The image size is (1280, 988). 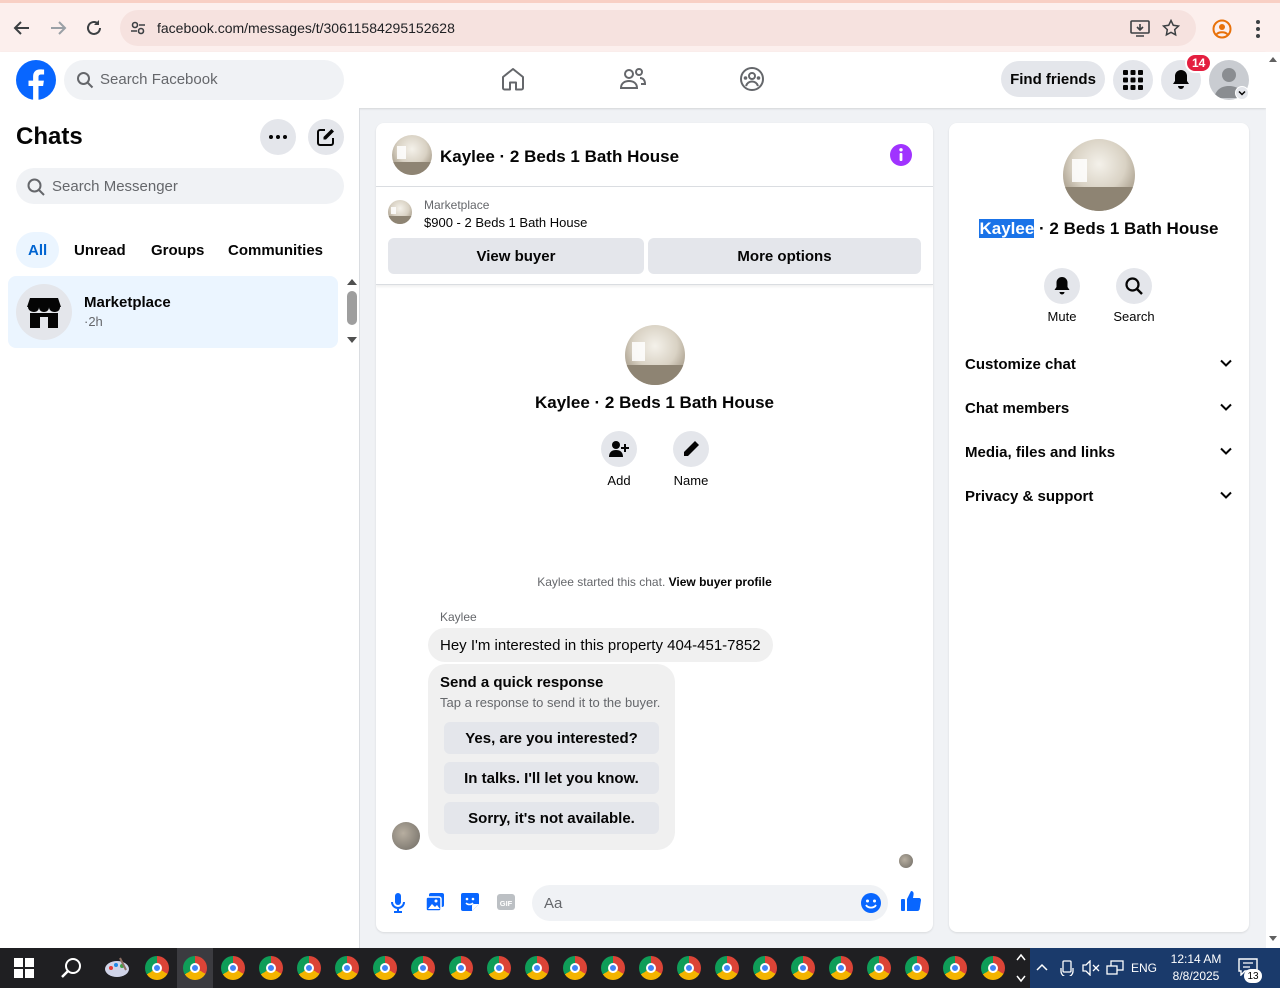 What do you see at coordinates (1042, 967) in the screenshot?
I see `tray-expand-icon` at bounding box center [1042, 967].